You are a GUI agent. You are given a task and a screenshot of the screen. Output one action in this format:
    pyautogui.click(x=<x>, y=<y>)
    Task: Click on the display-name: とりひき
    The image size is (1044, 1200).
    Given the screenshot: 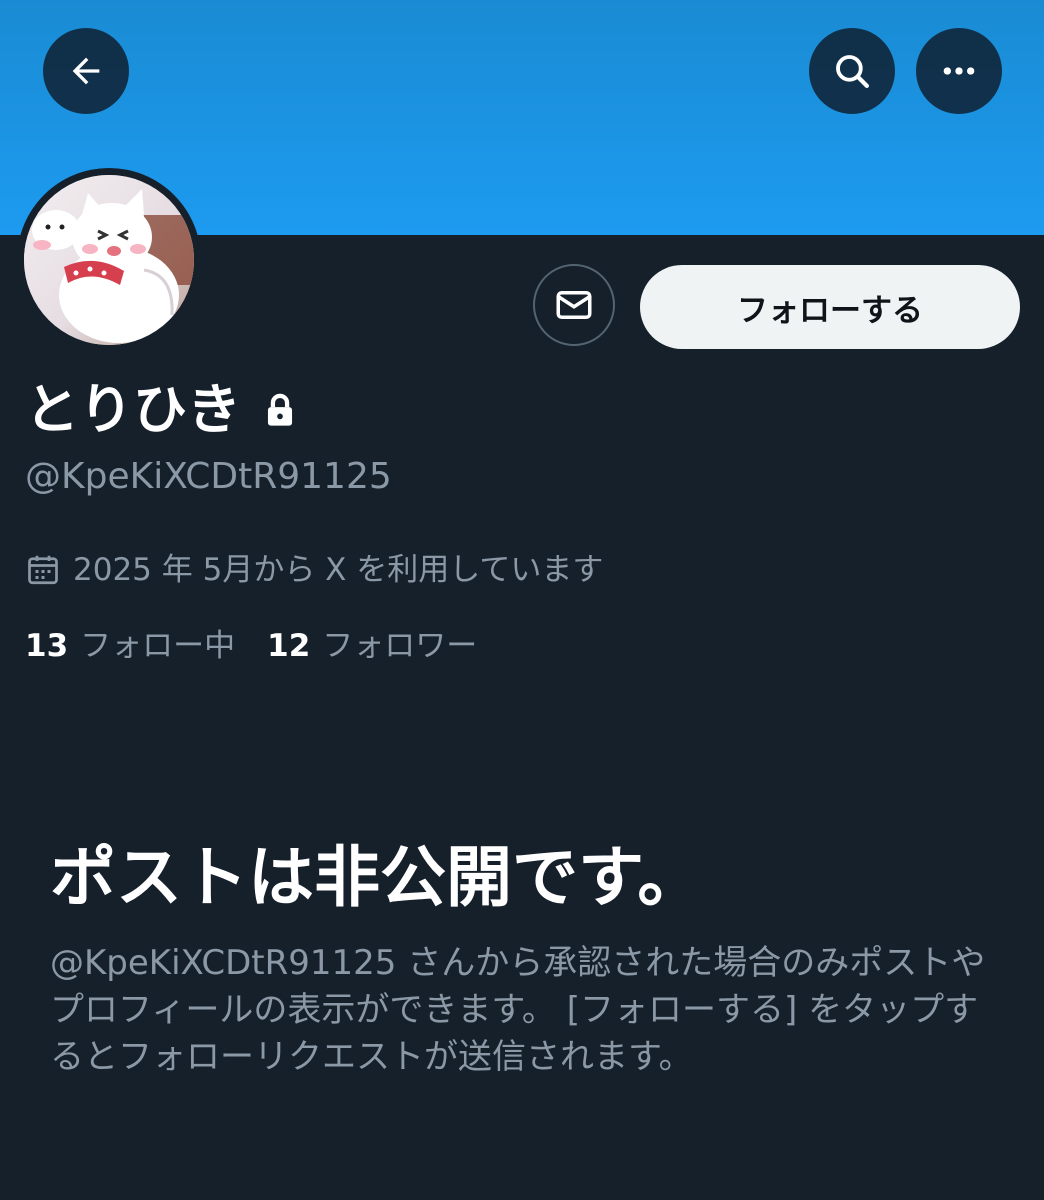 What is the action you would take?
    pyautogui.click(x=161, y=410)
    